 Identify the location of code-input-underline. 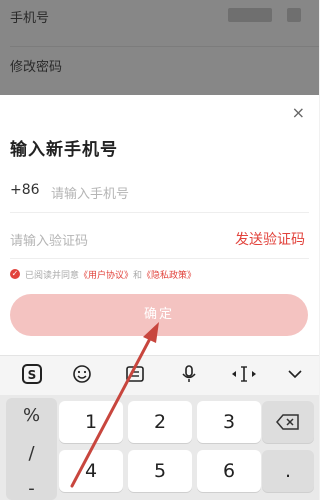
(159, 258).